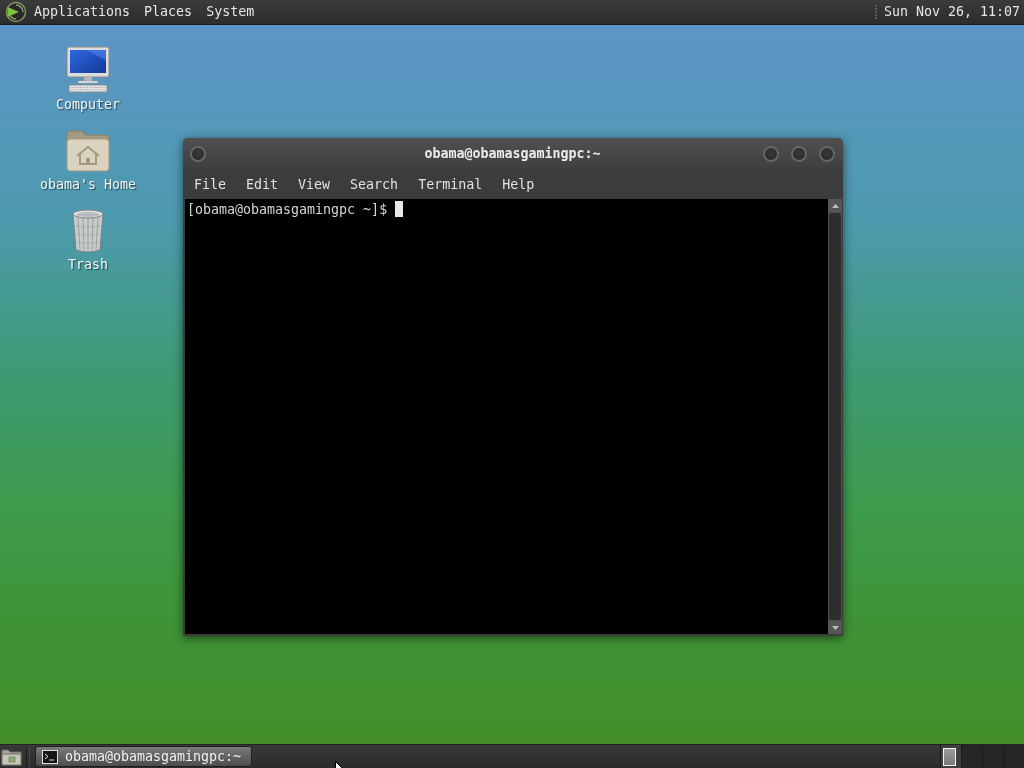 The width and height of the screenshot is (1024, 768). Describe the element at coordinates (16, 12) in the screenshot. I see `swirl-logo-icon` at that location.